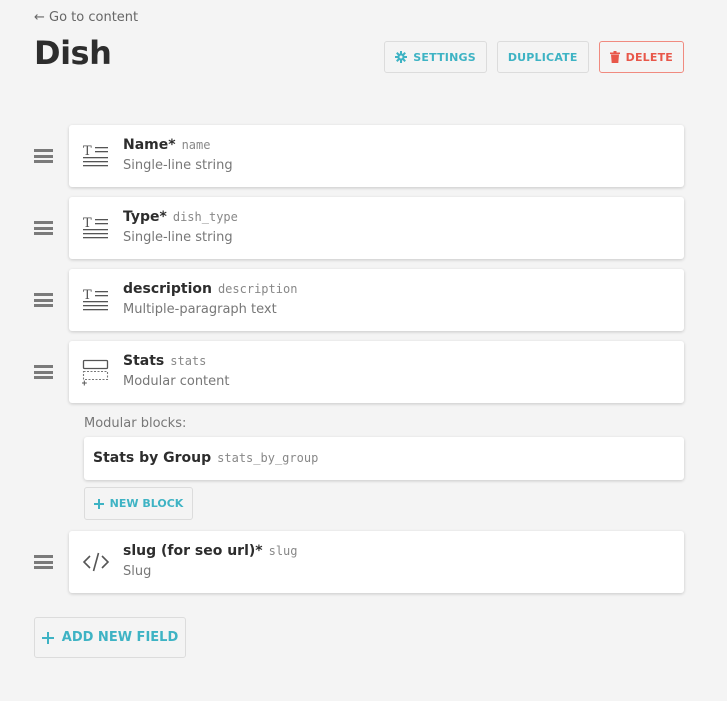 This screenshot has height=701, width=727. Describe the element at coordinates (145, 217) in the screenshot. I see `field-name: Type*` at that location.